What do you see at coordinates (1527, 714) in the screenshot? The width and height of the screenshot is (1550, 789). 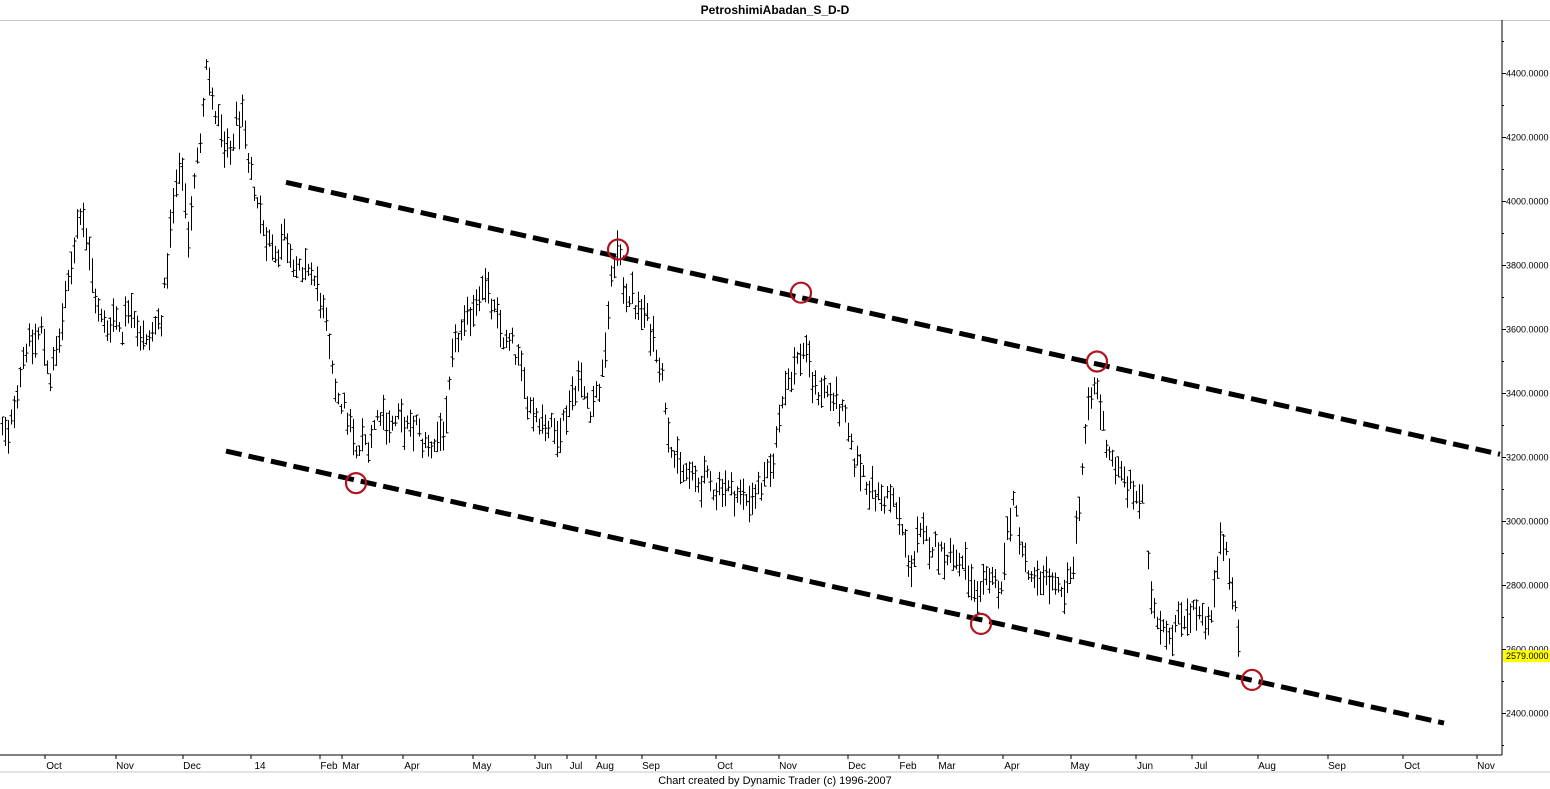 I see `y-tick-label: 2400.0000` at bounding box center [1527, 714].